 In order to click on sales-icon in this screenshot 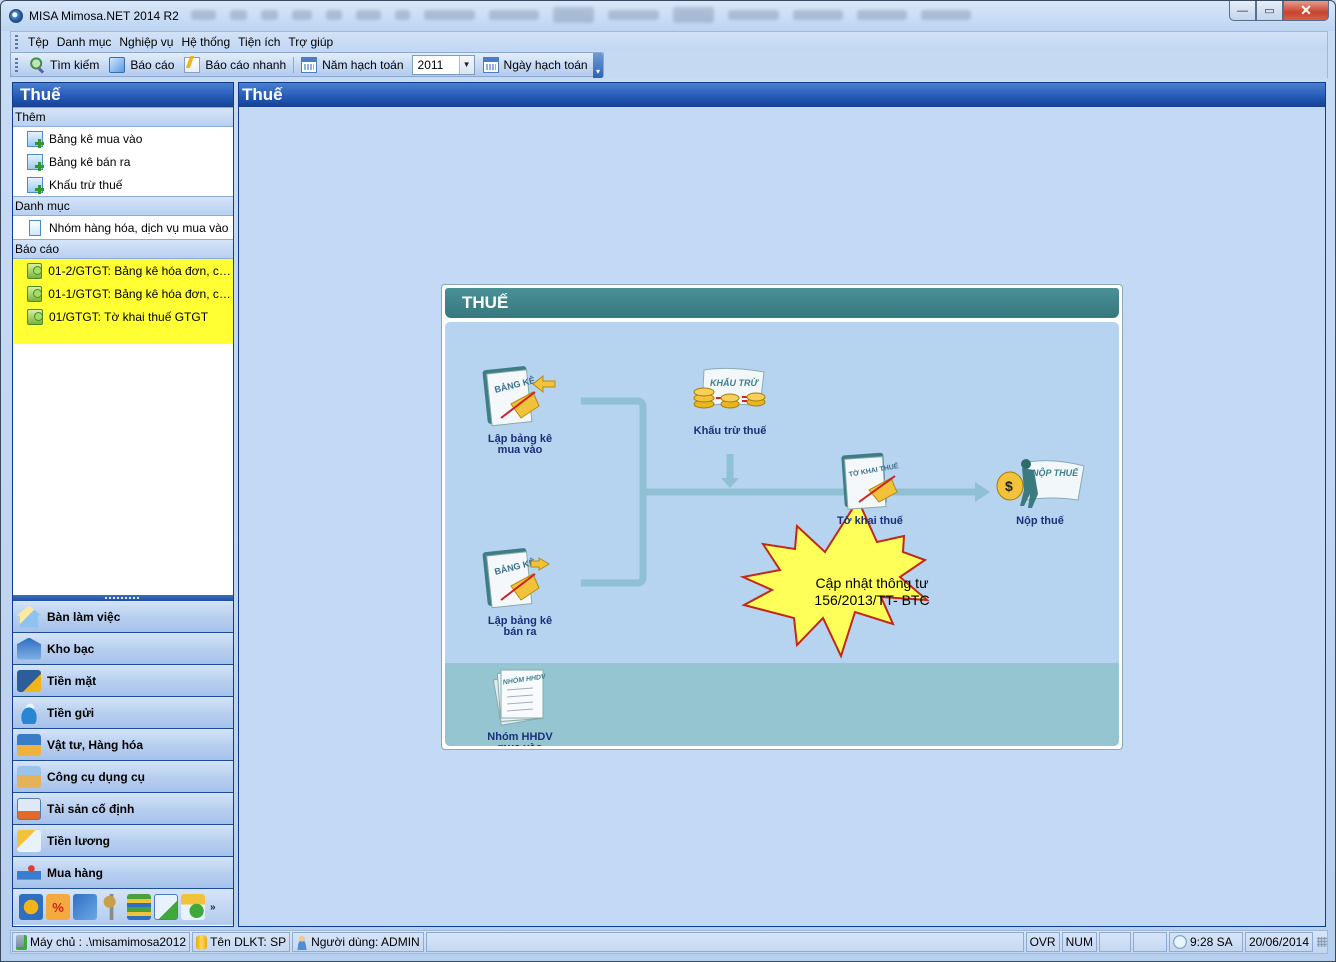, I will do `click(31, 907)`.